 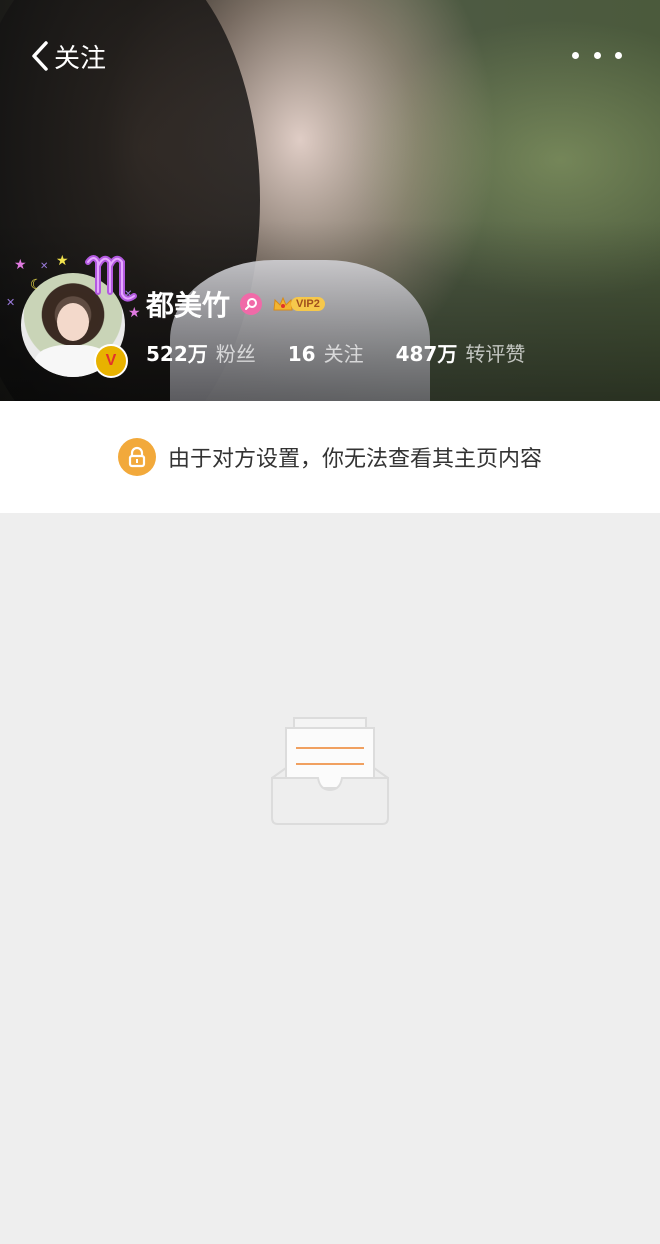 What do you see at coordinates (495, 354) in the screenshot?
I see `stat-label: 转评赞` at bounding box center [495, 354].